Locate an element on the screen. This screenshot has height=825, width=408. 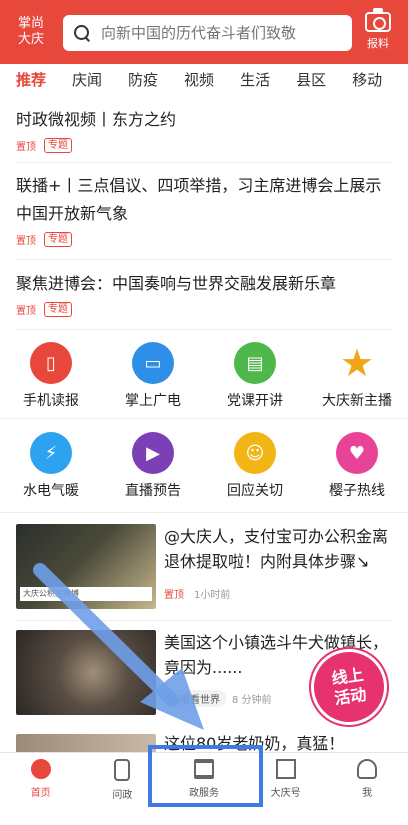
person-icon is located at coordinates (367, 769).